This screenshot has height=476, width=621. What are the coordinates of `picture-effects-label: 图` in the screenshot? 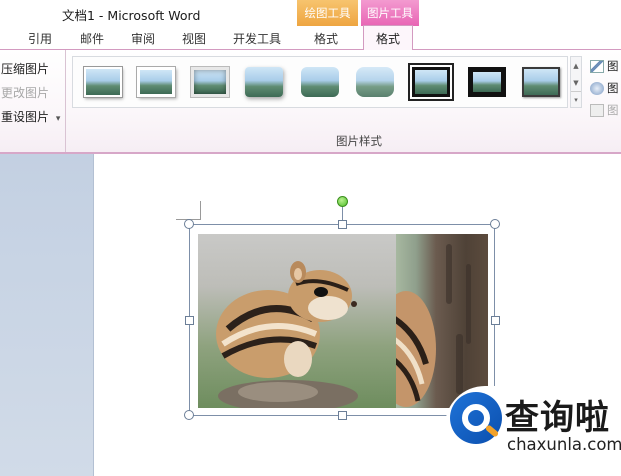 It's located at (613, 88).